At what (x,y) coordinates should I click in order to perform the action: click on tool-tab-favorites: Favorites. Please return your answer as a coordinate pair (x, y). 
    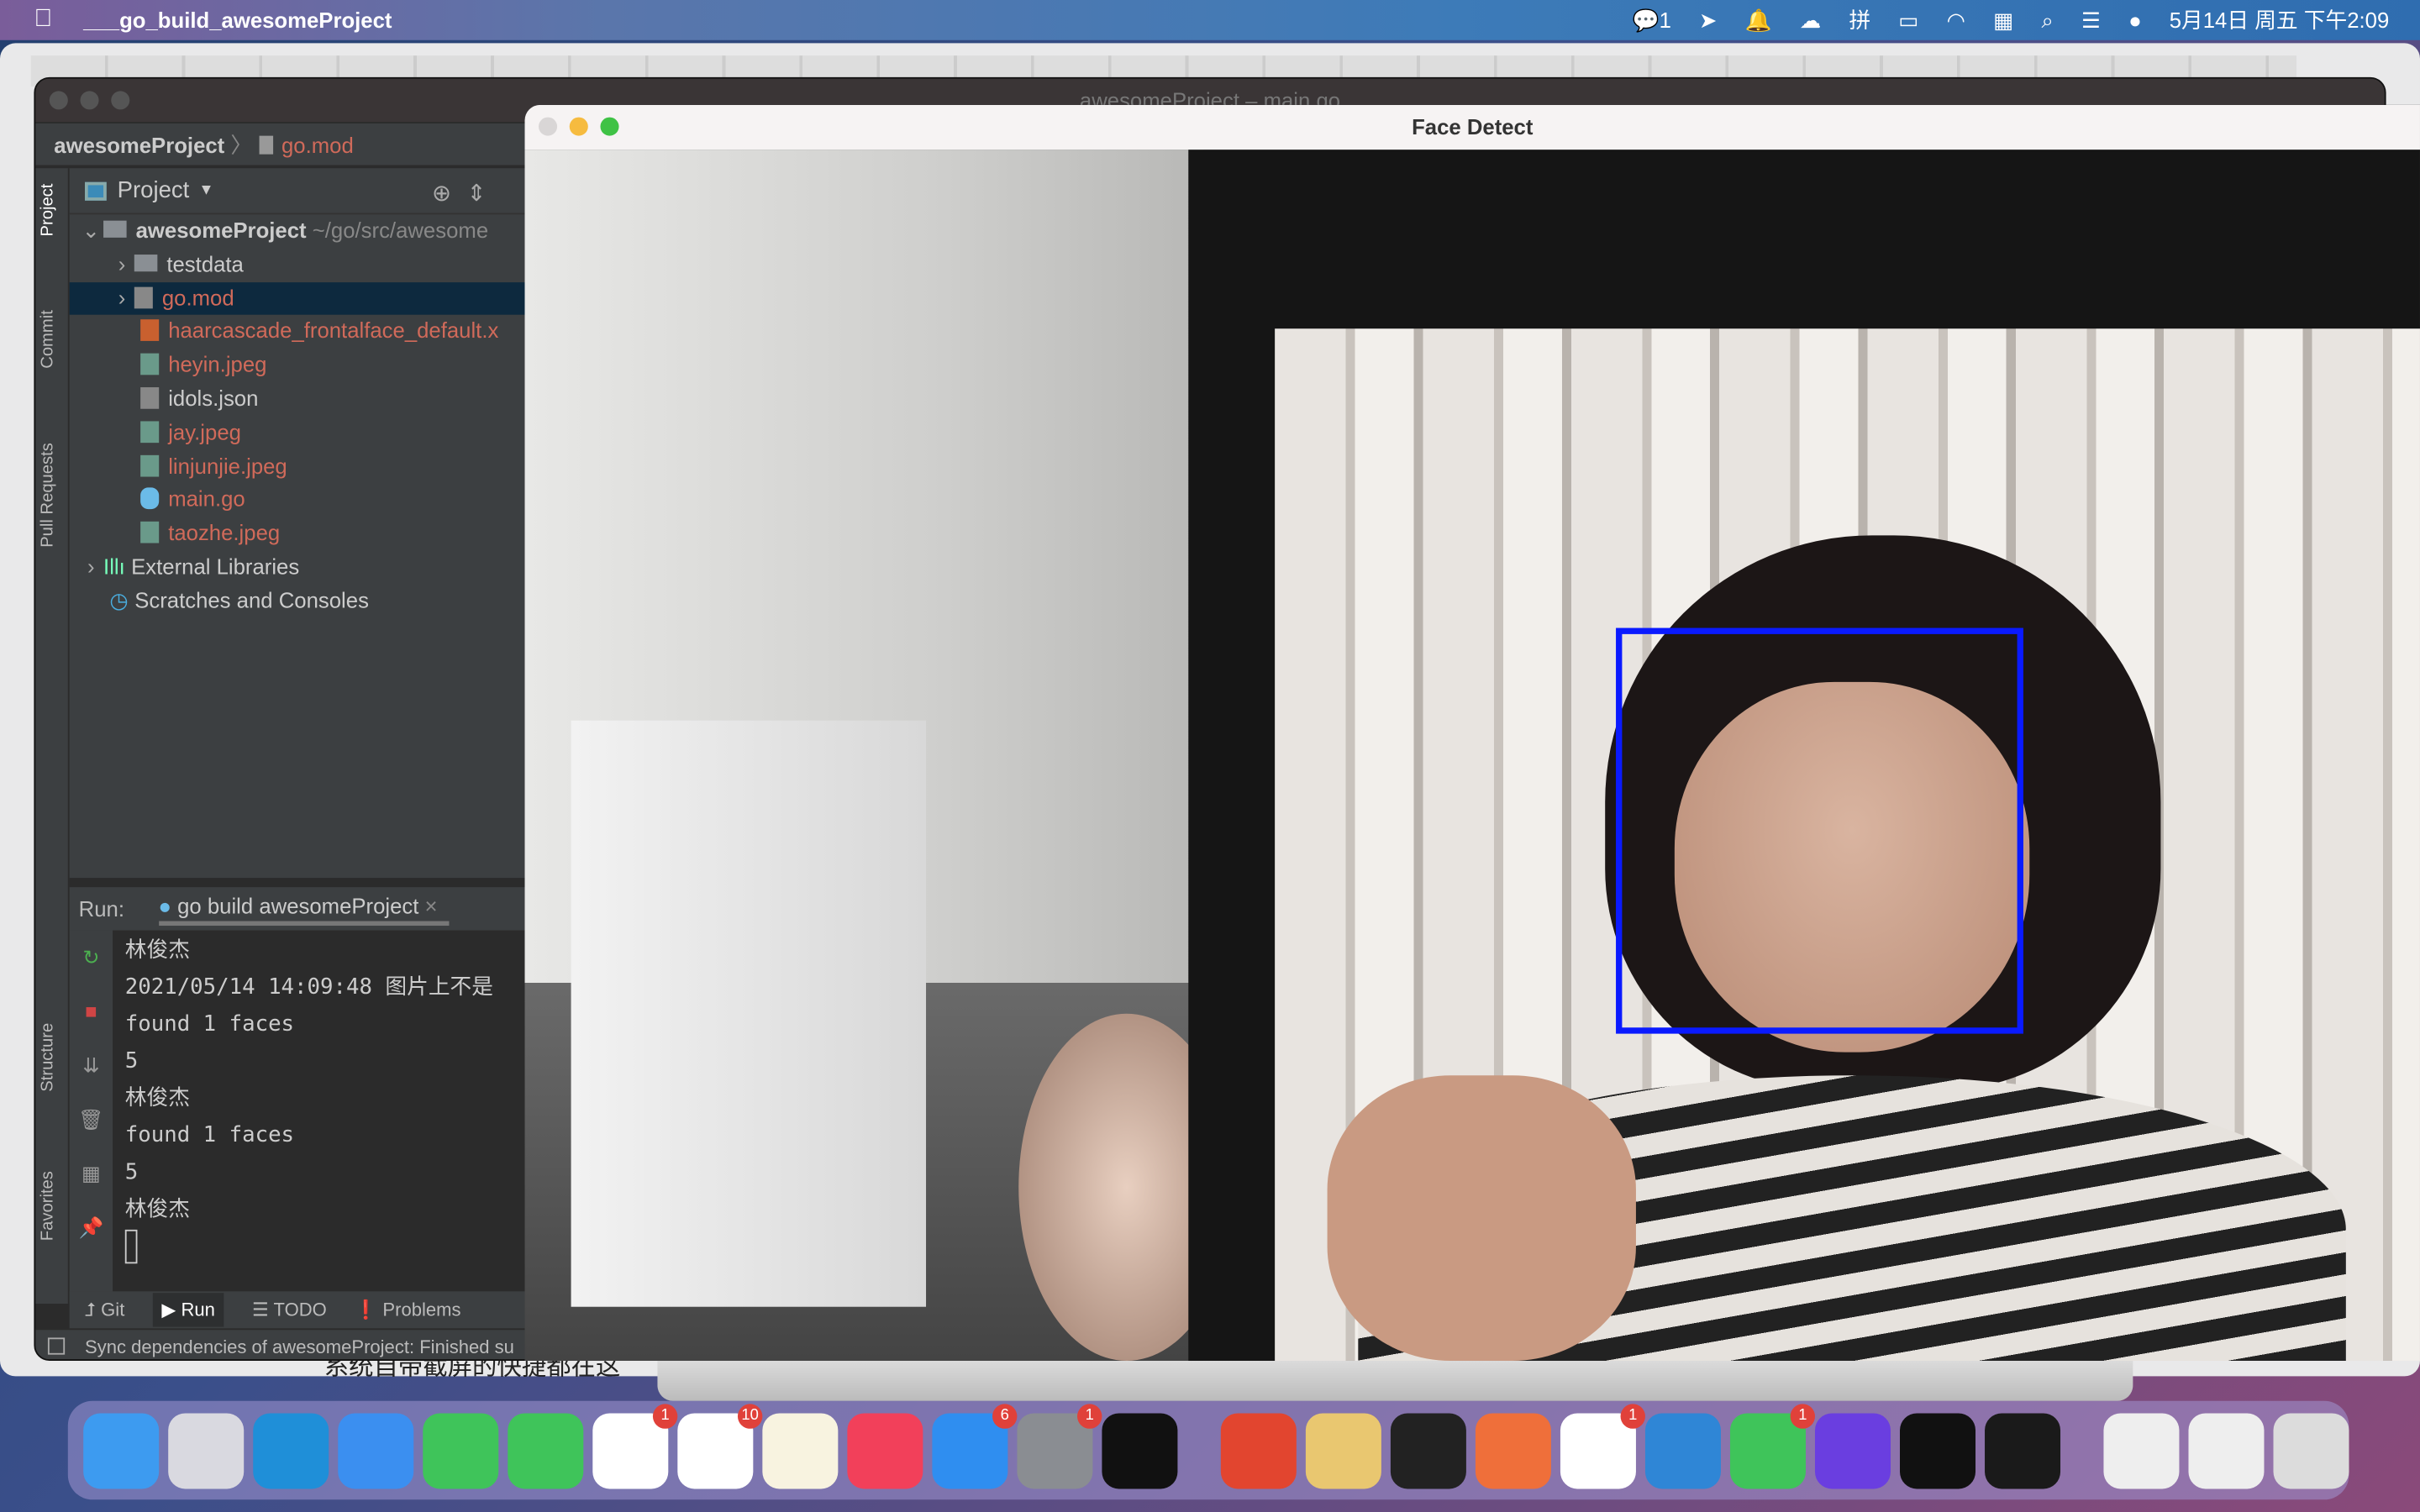
    Looking at the image, I should click on (48, 1206).